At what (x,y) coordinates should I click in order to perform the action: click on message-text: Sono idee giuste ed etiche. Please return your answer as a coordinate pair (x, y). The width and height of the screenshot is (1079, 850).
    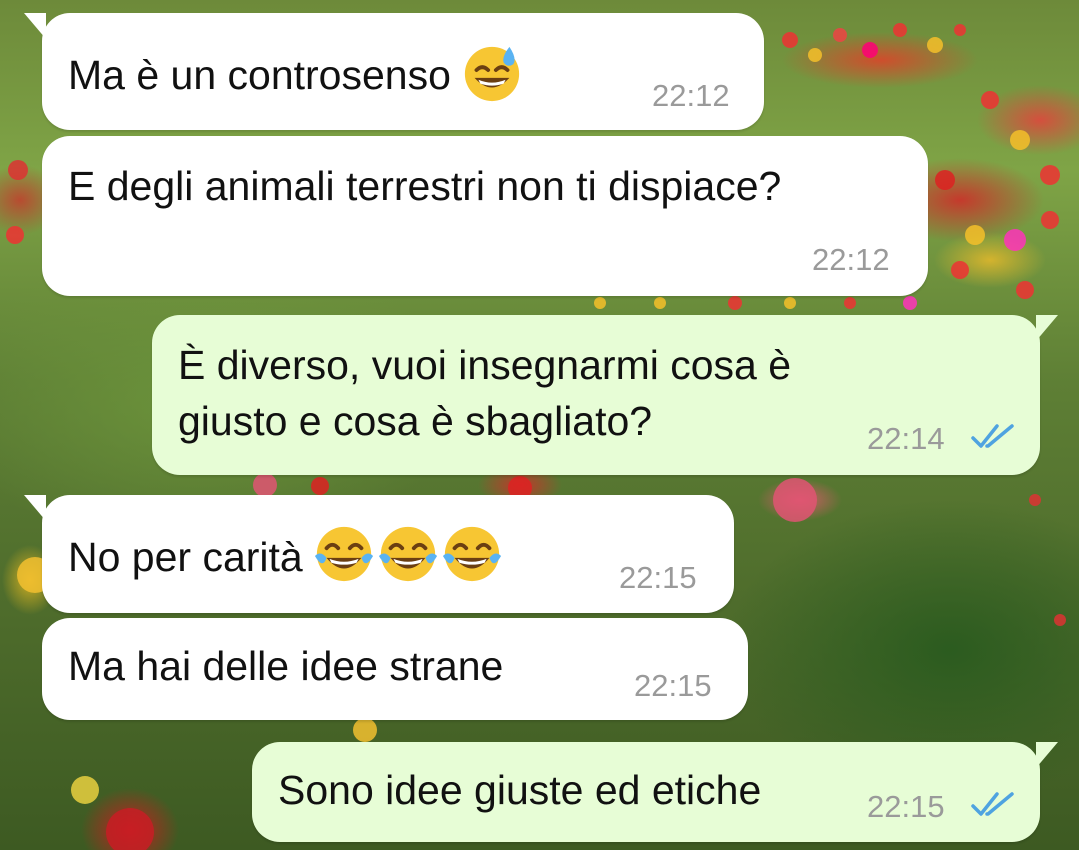
    Looking at the image, I should click on (520, 790).